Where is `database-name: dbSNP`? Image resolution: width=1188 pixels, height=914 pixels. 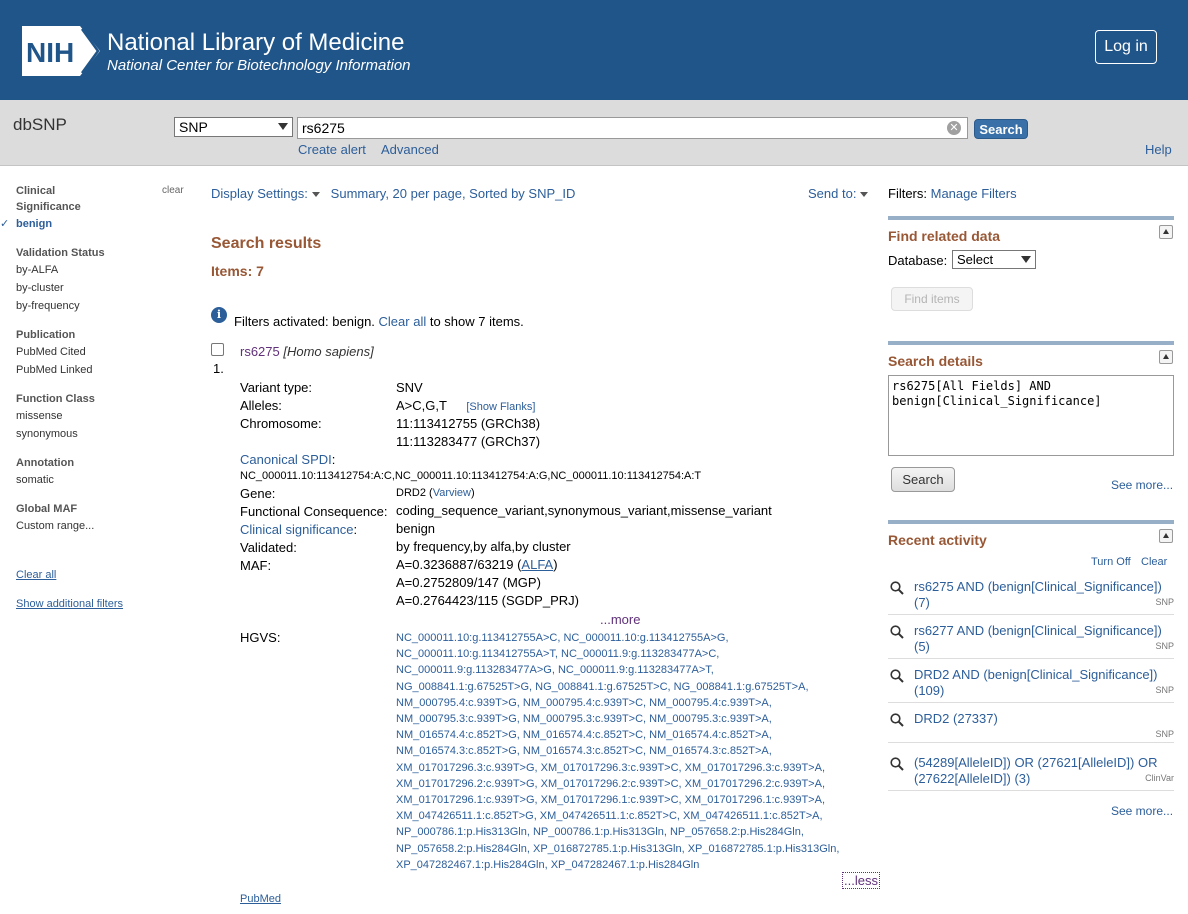
database-name: dbSNP is located at coordinates (40, 125).